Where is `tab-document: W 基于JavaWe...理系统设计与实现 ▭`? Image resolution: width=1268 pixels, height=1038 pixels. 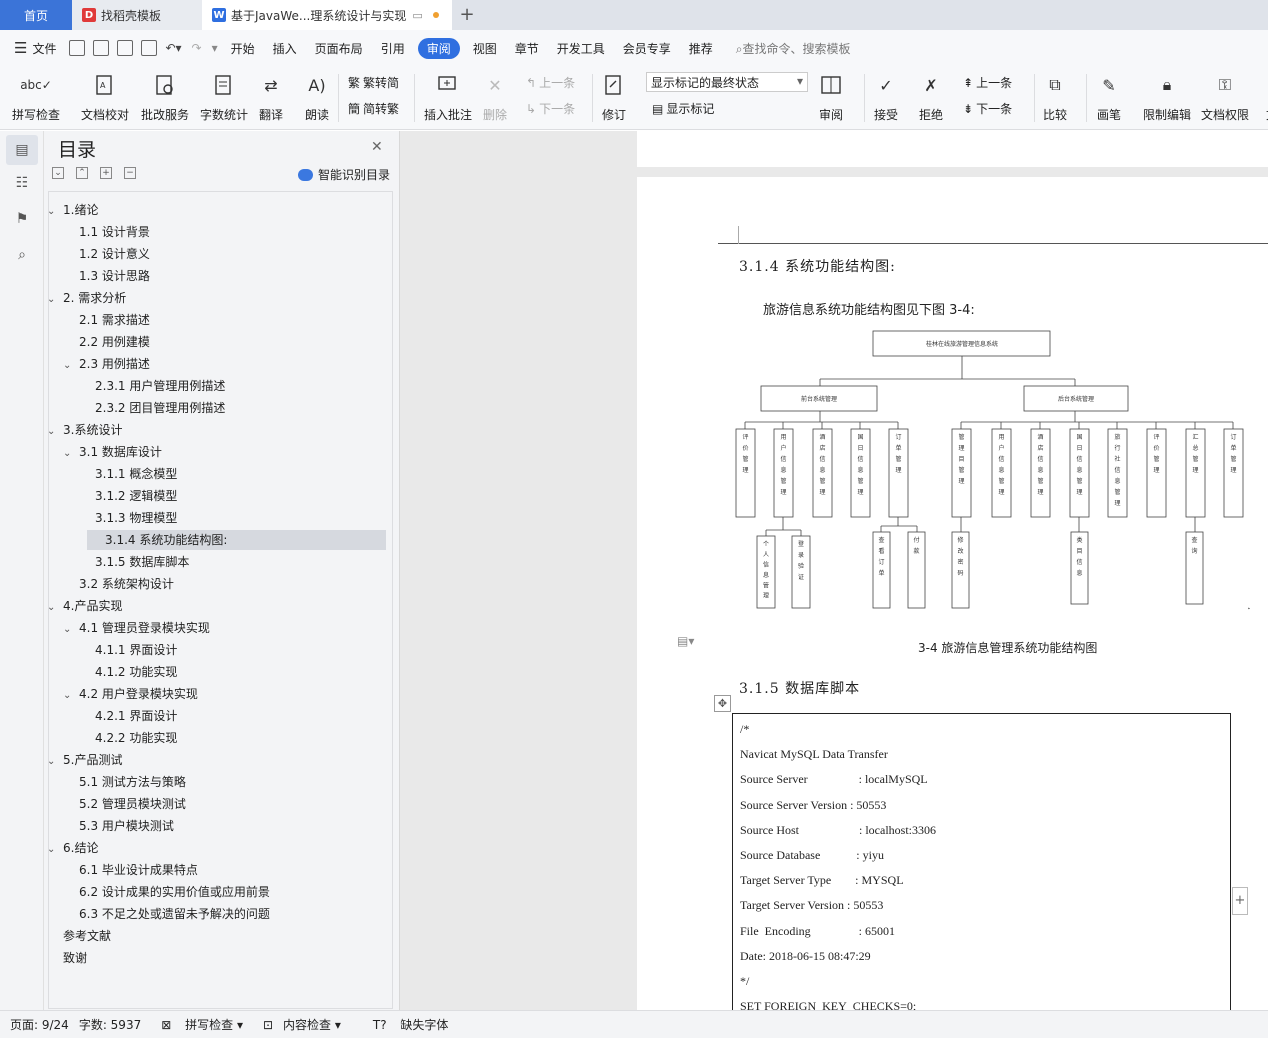
tab-document: W 基于JavaWe...理系统设计与实现 ▭ is located at coordinates (327, 15).